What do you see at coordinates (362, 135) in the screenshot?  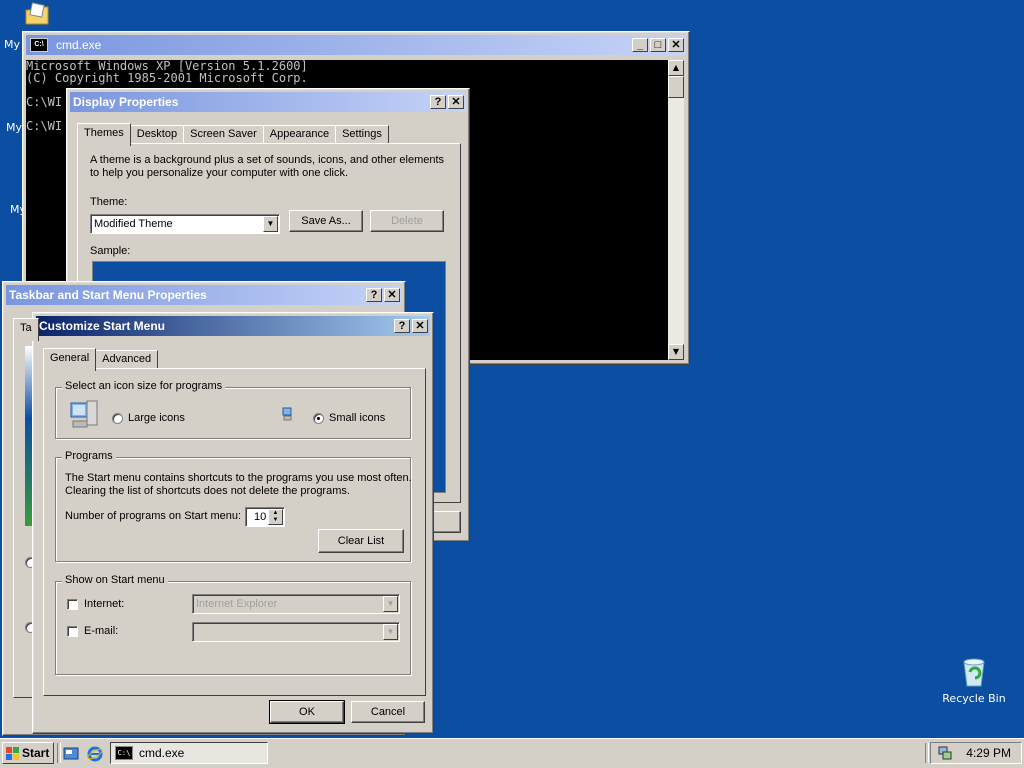 I see `tab-settings: Settings` at bounding box center [362, 135].